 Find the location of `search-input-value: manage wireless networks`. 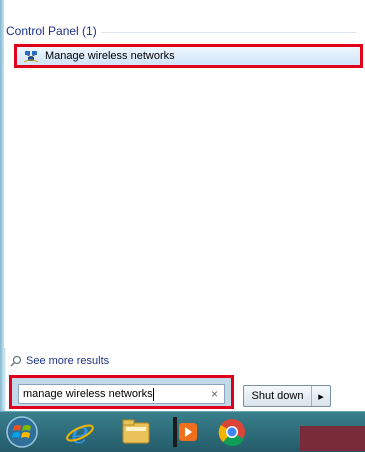

search-input-value: manage wireless networks is located at coordinates (88, 394).